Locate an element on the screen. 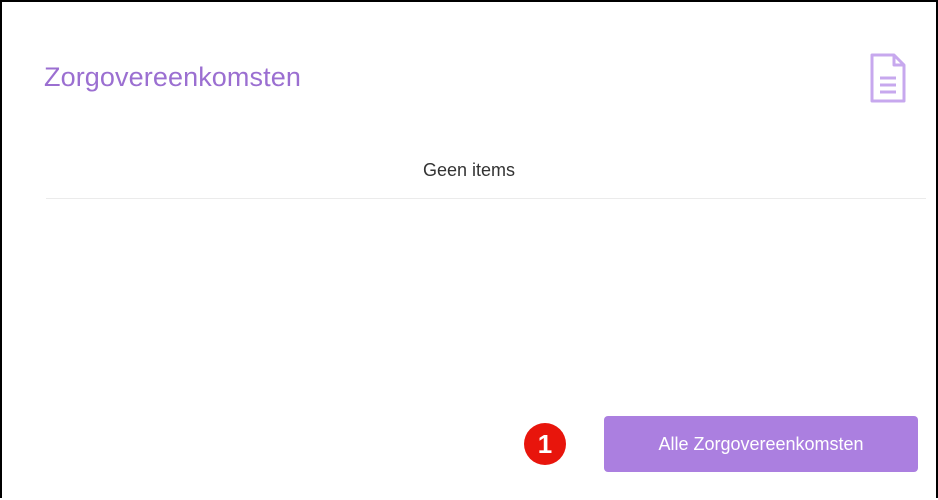  empty-state-message: Geen items is located at coordinates (469, 170).